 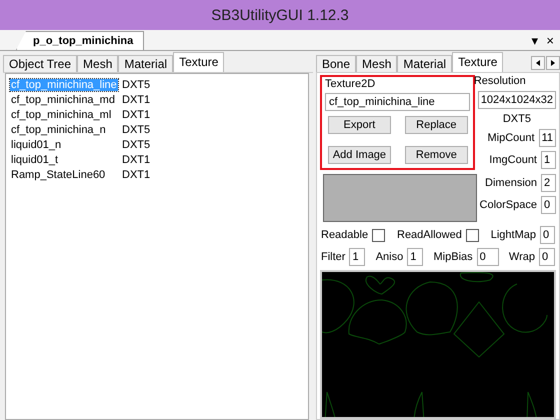 I want to click on action-button: Remove, so click(x=436, y=155).